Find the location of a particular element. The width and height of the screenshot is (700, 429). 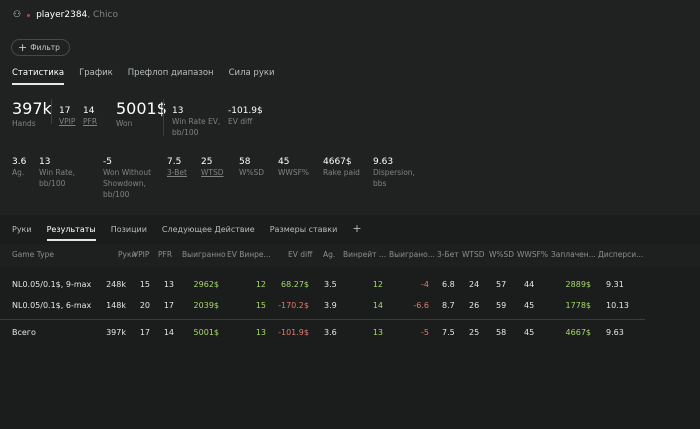

stat-winrate-ev: 13 Win Rate EV, bb/100 is located at coordinates (196, 122).